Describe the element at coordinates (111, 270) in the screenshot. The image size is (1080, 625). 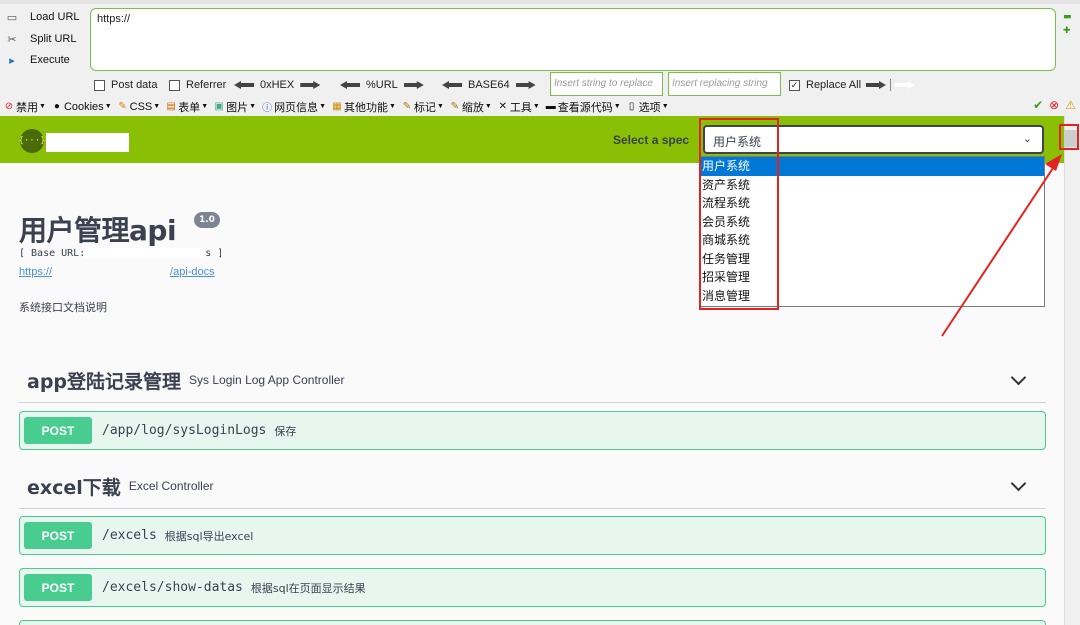
I see `docs-link-redaction` at that location.